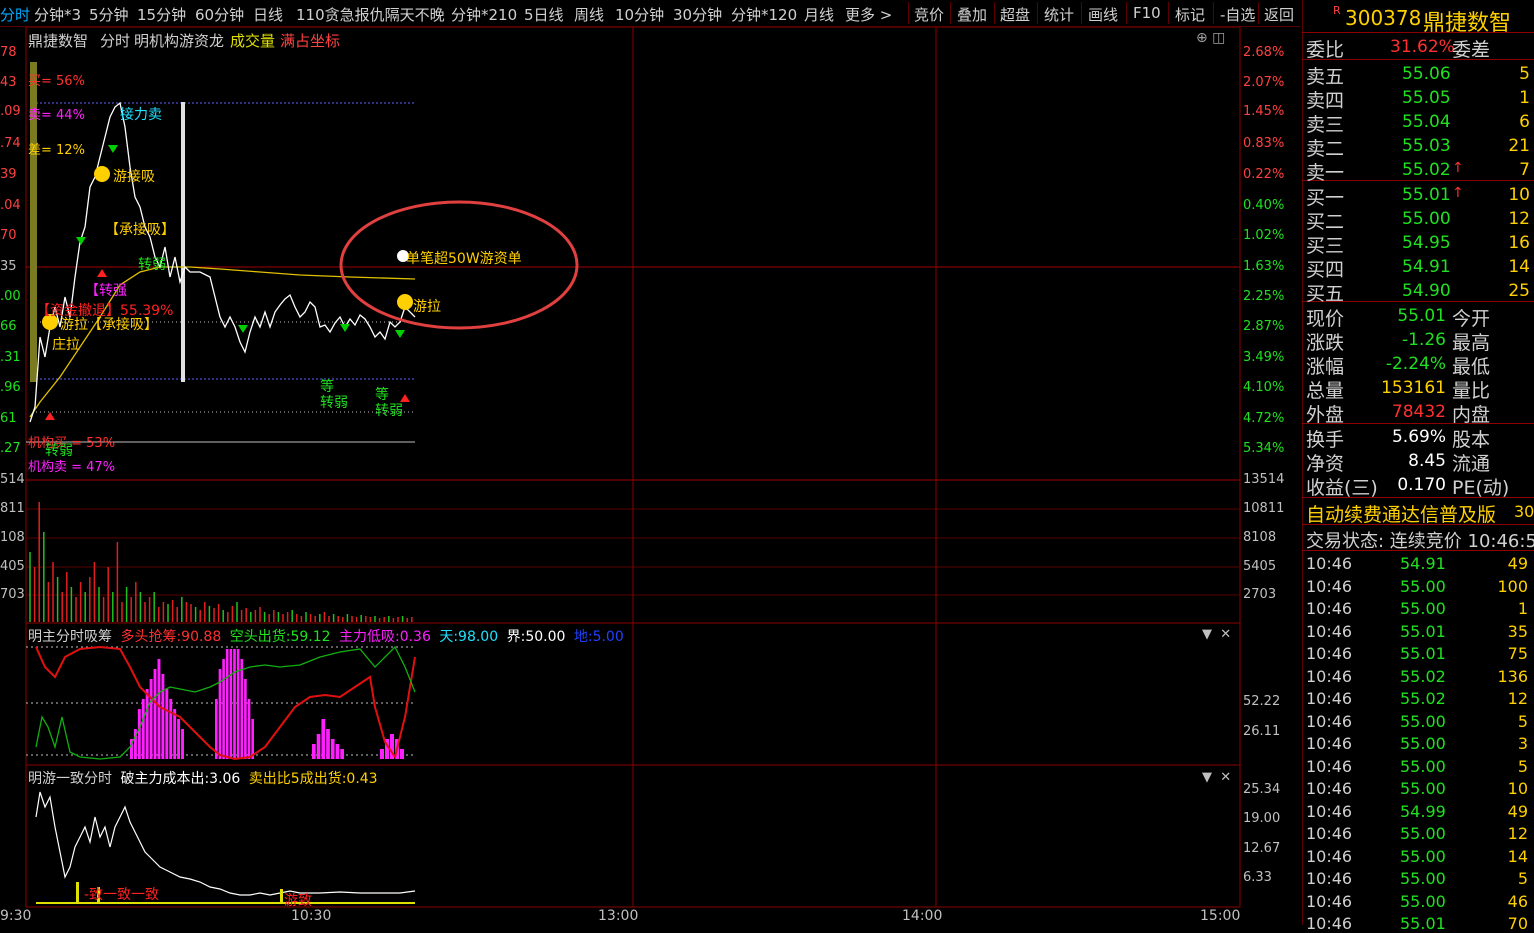 The image size is (1534, 933). I want to click on right-pct-label: 5.34%, so click(1264, 448).